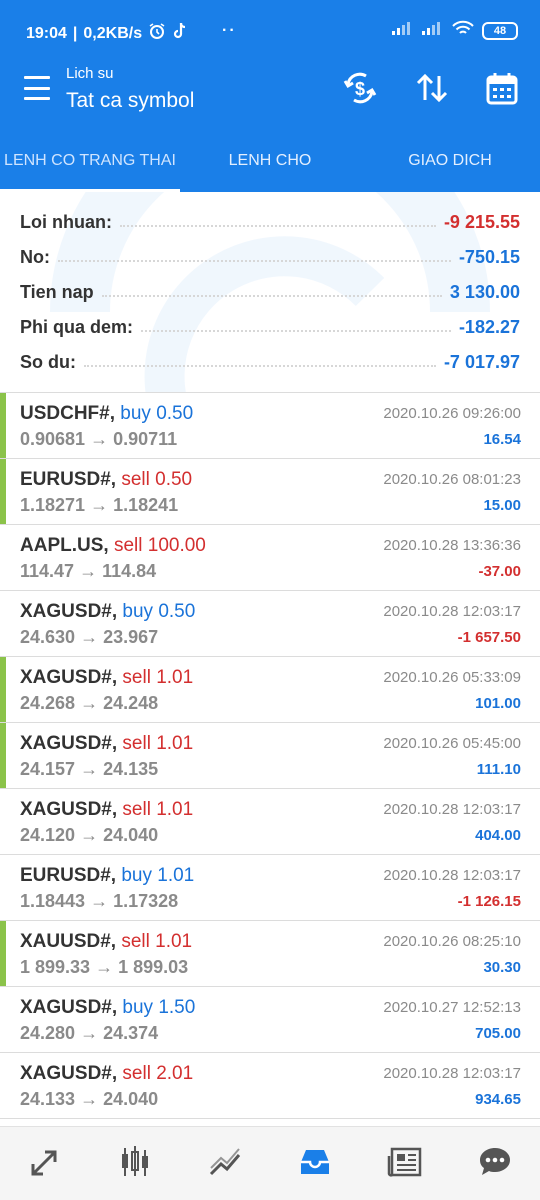 This screenshot has height=1200, width=540. I want to click on summary-row-balance: So du: -7 017.97, so click(270, 362).